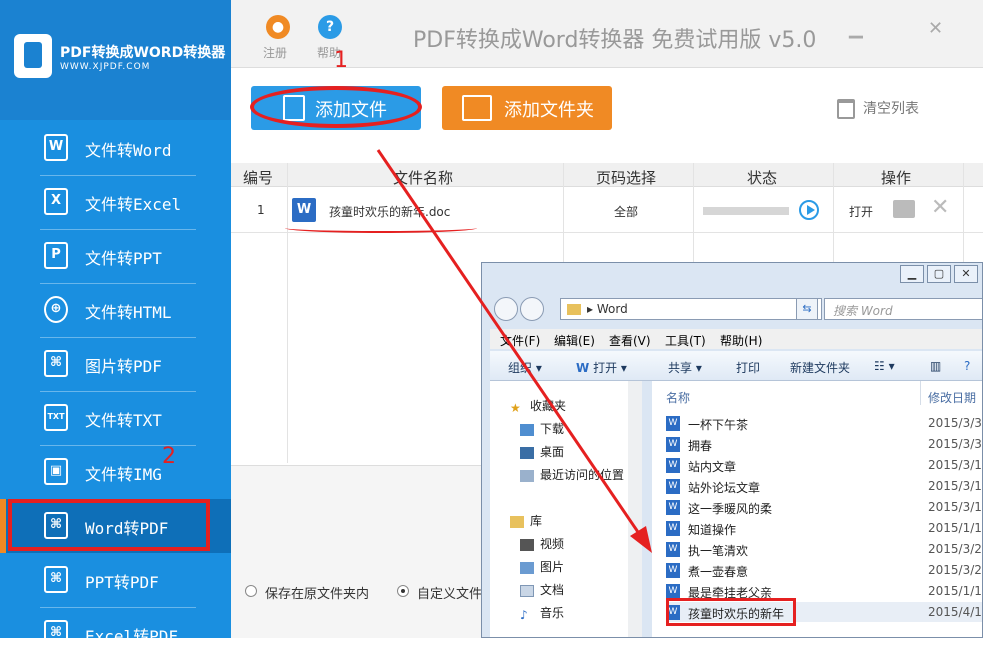 This screenshot has width=983, height=661. I want to click on open-file-button: W 打开 ▾, so click(601, 367).